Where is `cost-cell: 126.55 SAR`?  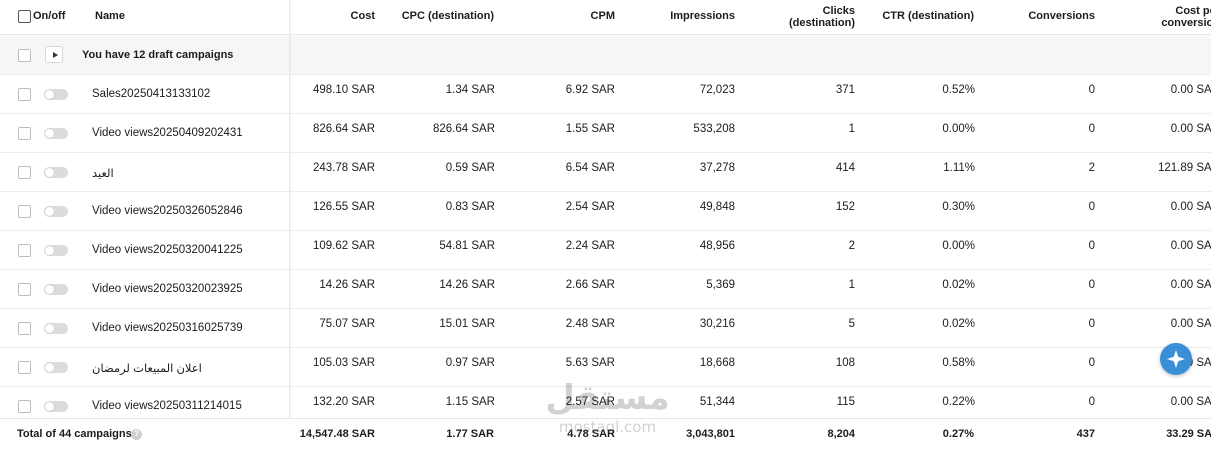
cost-cell: 126.55 SAR is located at coordinates (343, 207).